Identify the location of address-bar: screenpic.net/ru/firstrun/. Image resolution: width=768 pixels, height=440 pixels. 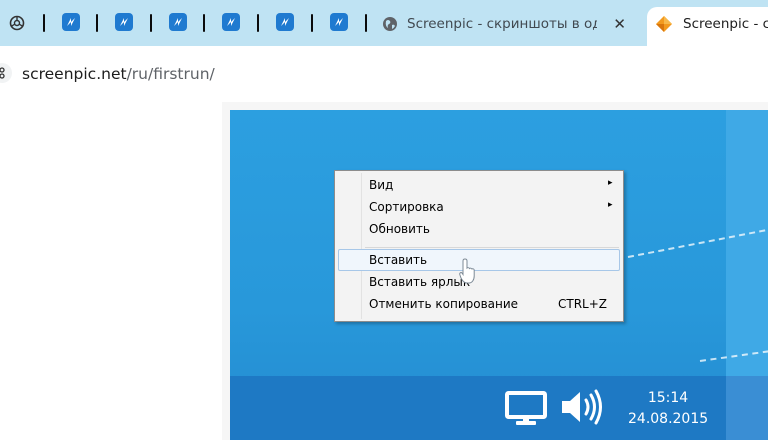
(384, 74).